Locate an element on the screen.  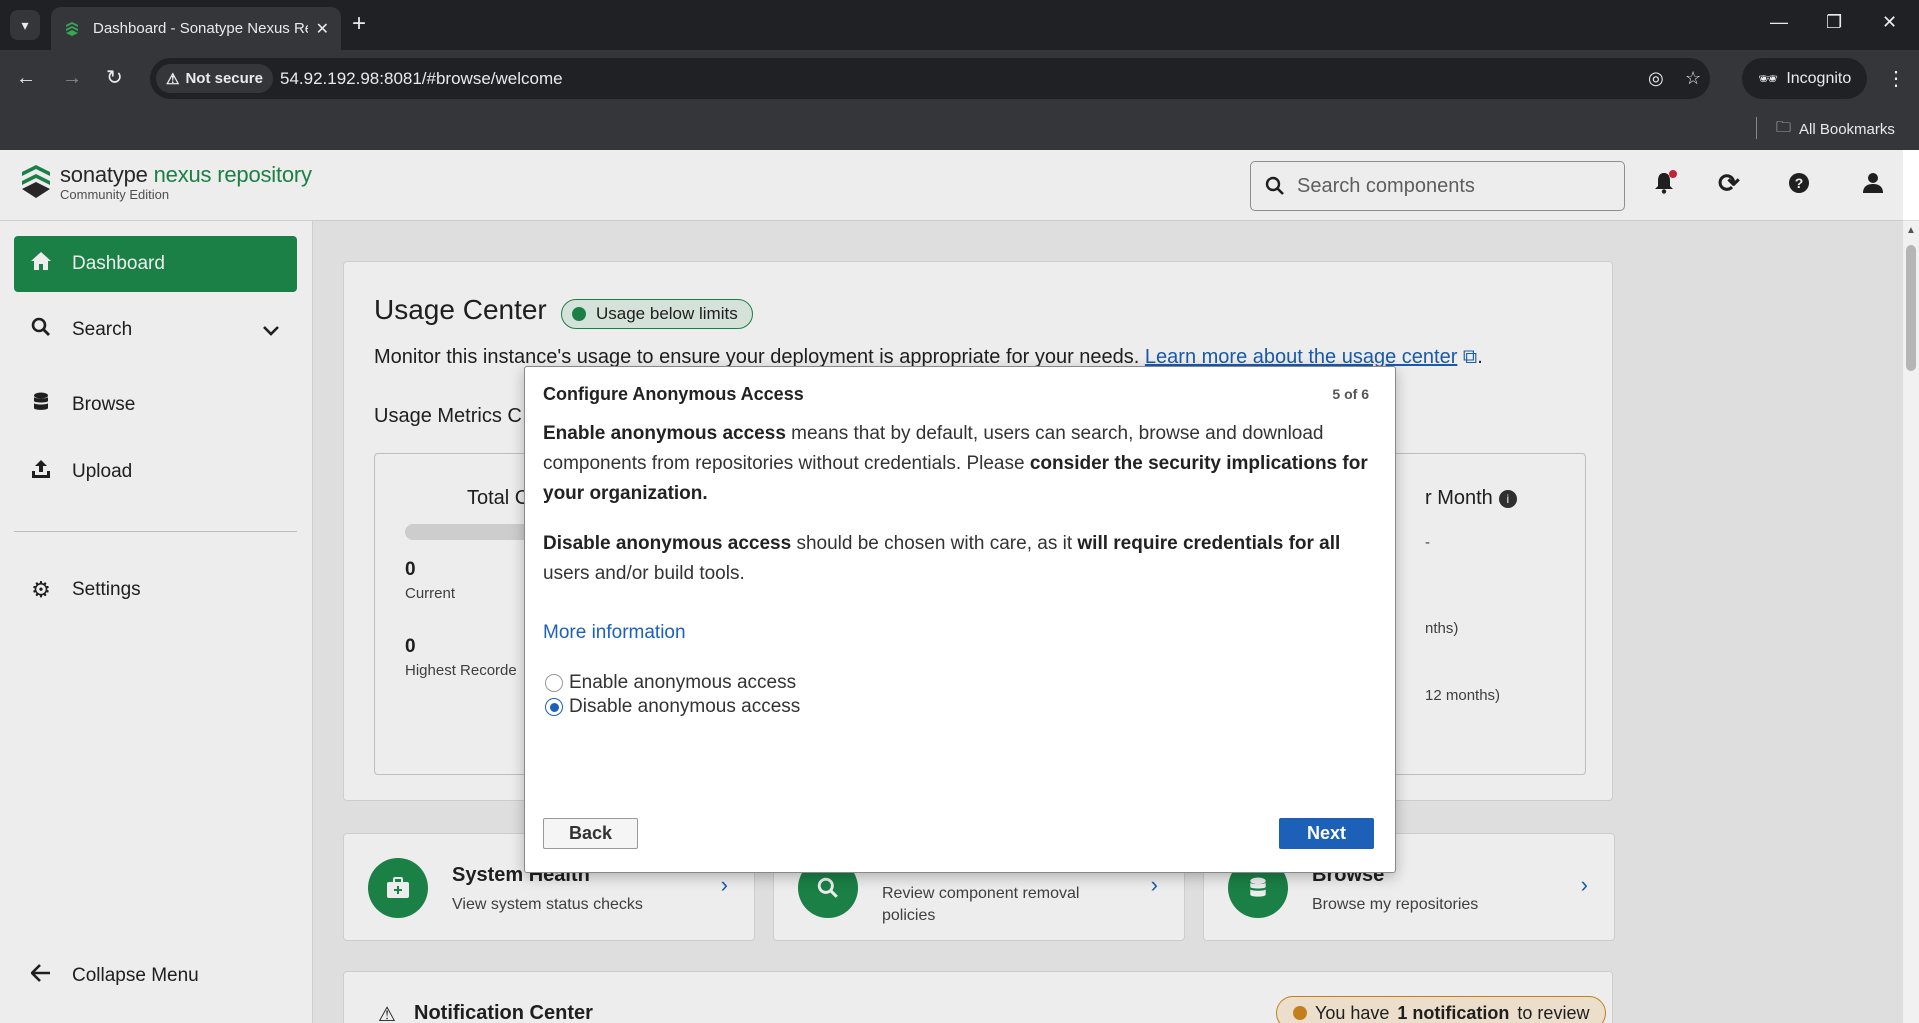
browser-tab: Dashboard - Sonatype Nexus Re ✕ is located at coordinates (196, 28).